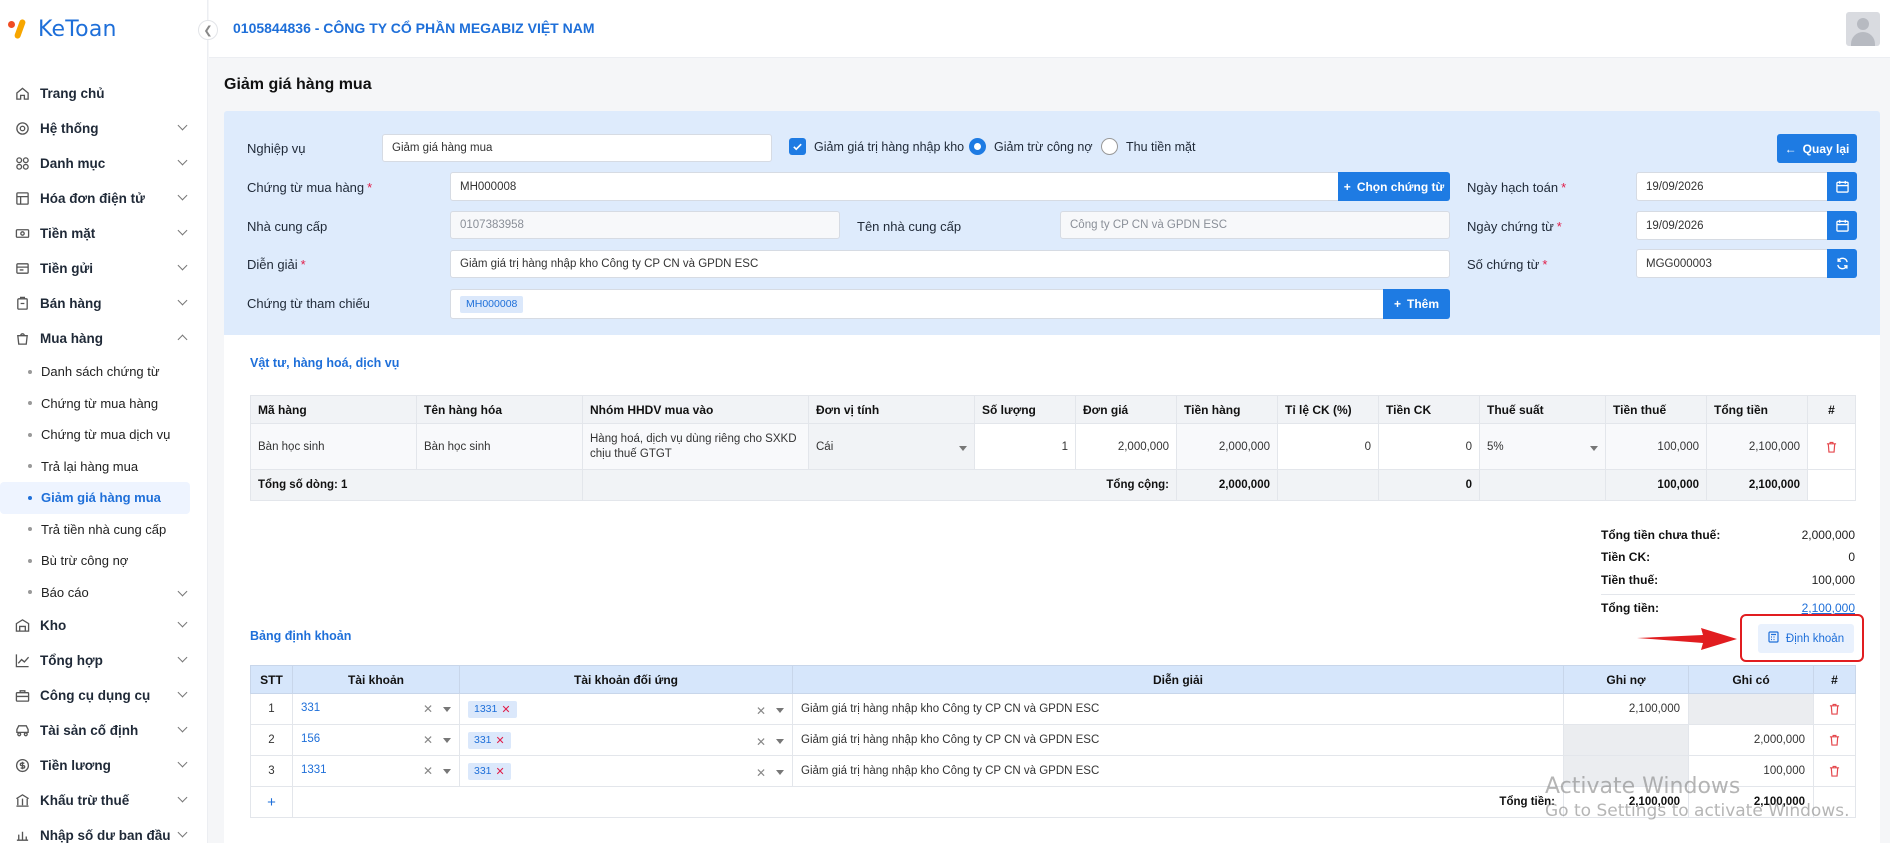 The height and width of the screenshot is (843, 1890). I want to click on app-logo: KeToan, so click(62, 29).